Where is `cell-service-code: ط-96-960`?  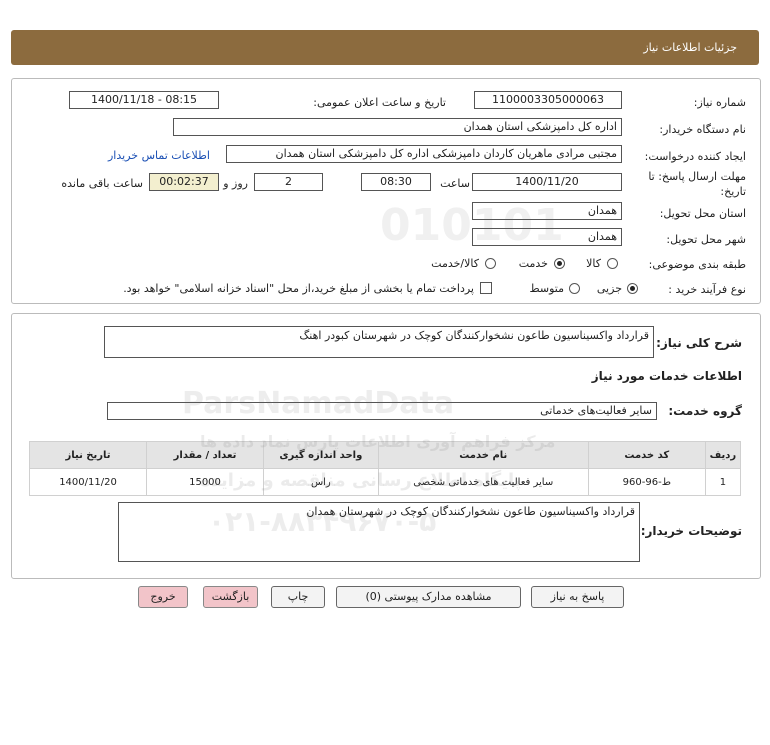
cell-service-code: ط-96-960 is located at coordinates (646, 482).